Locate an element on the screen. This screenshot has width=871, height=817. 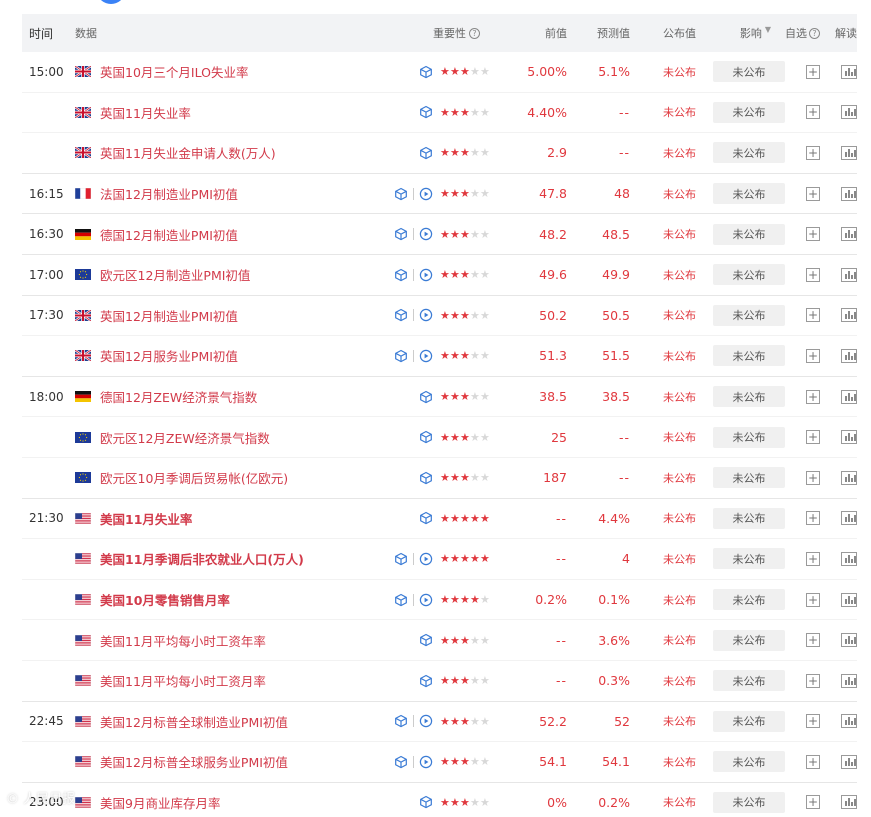
event-name-link: 欧元区12月制造业PMI初值 is located at coordinates (175, 274).